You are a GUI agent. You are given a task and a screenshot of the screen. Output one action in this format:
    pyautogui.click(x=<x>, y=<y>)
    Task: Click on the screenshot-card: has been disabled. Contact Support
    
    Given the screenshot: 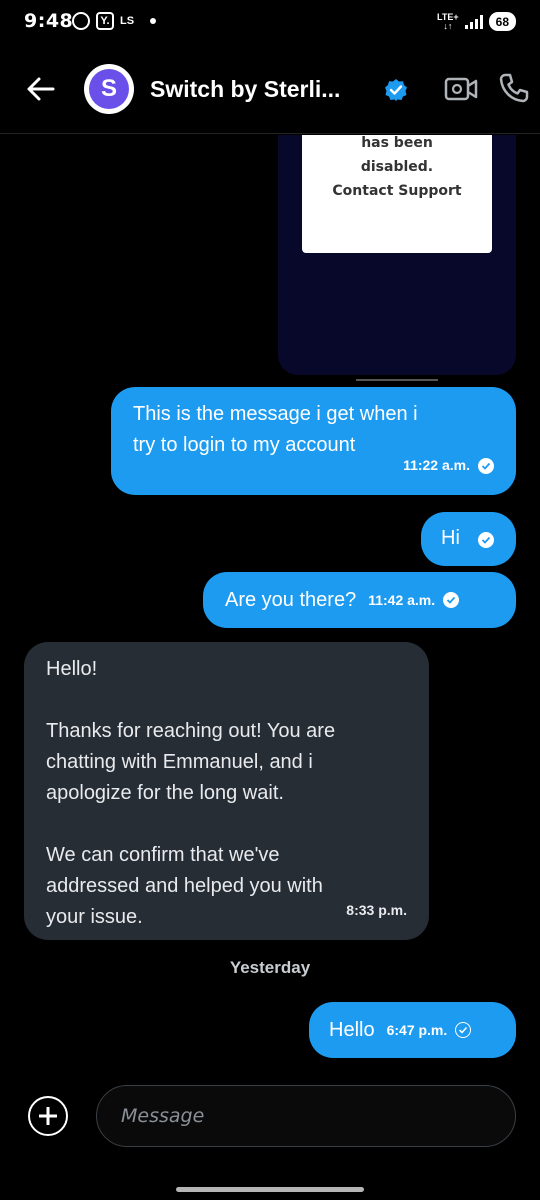 What is the action you would take?
    pyautogui.click(x=397, y=194)
    